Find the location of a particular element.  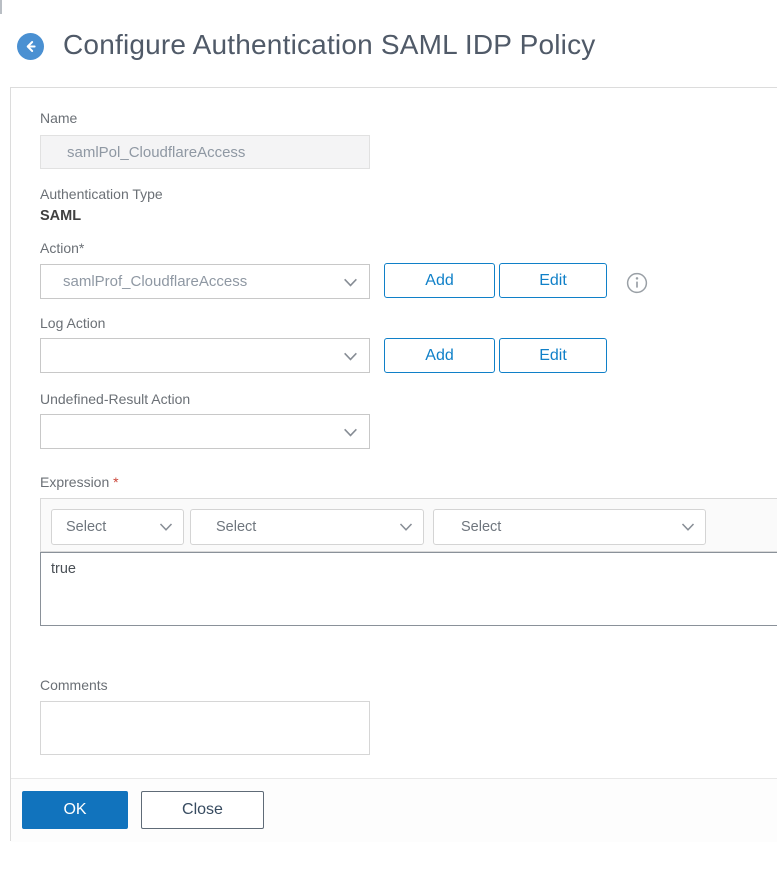

expression-select-3-value: Select is located at coordinates (481, 527).